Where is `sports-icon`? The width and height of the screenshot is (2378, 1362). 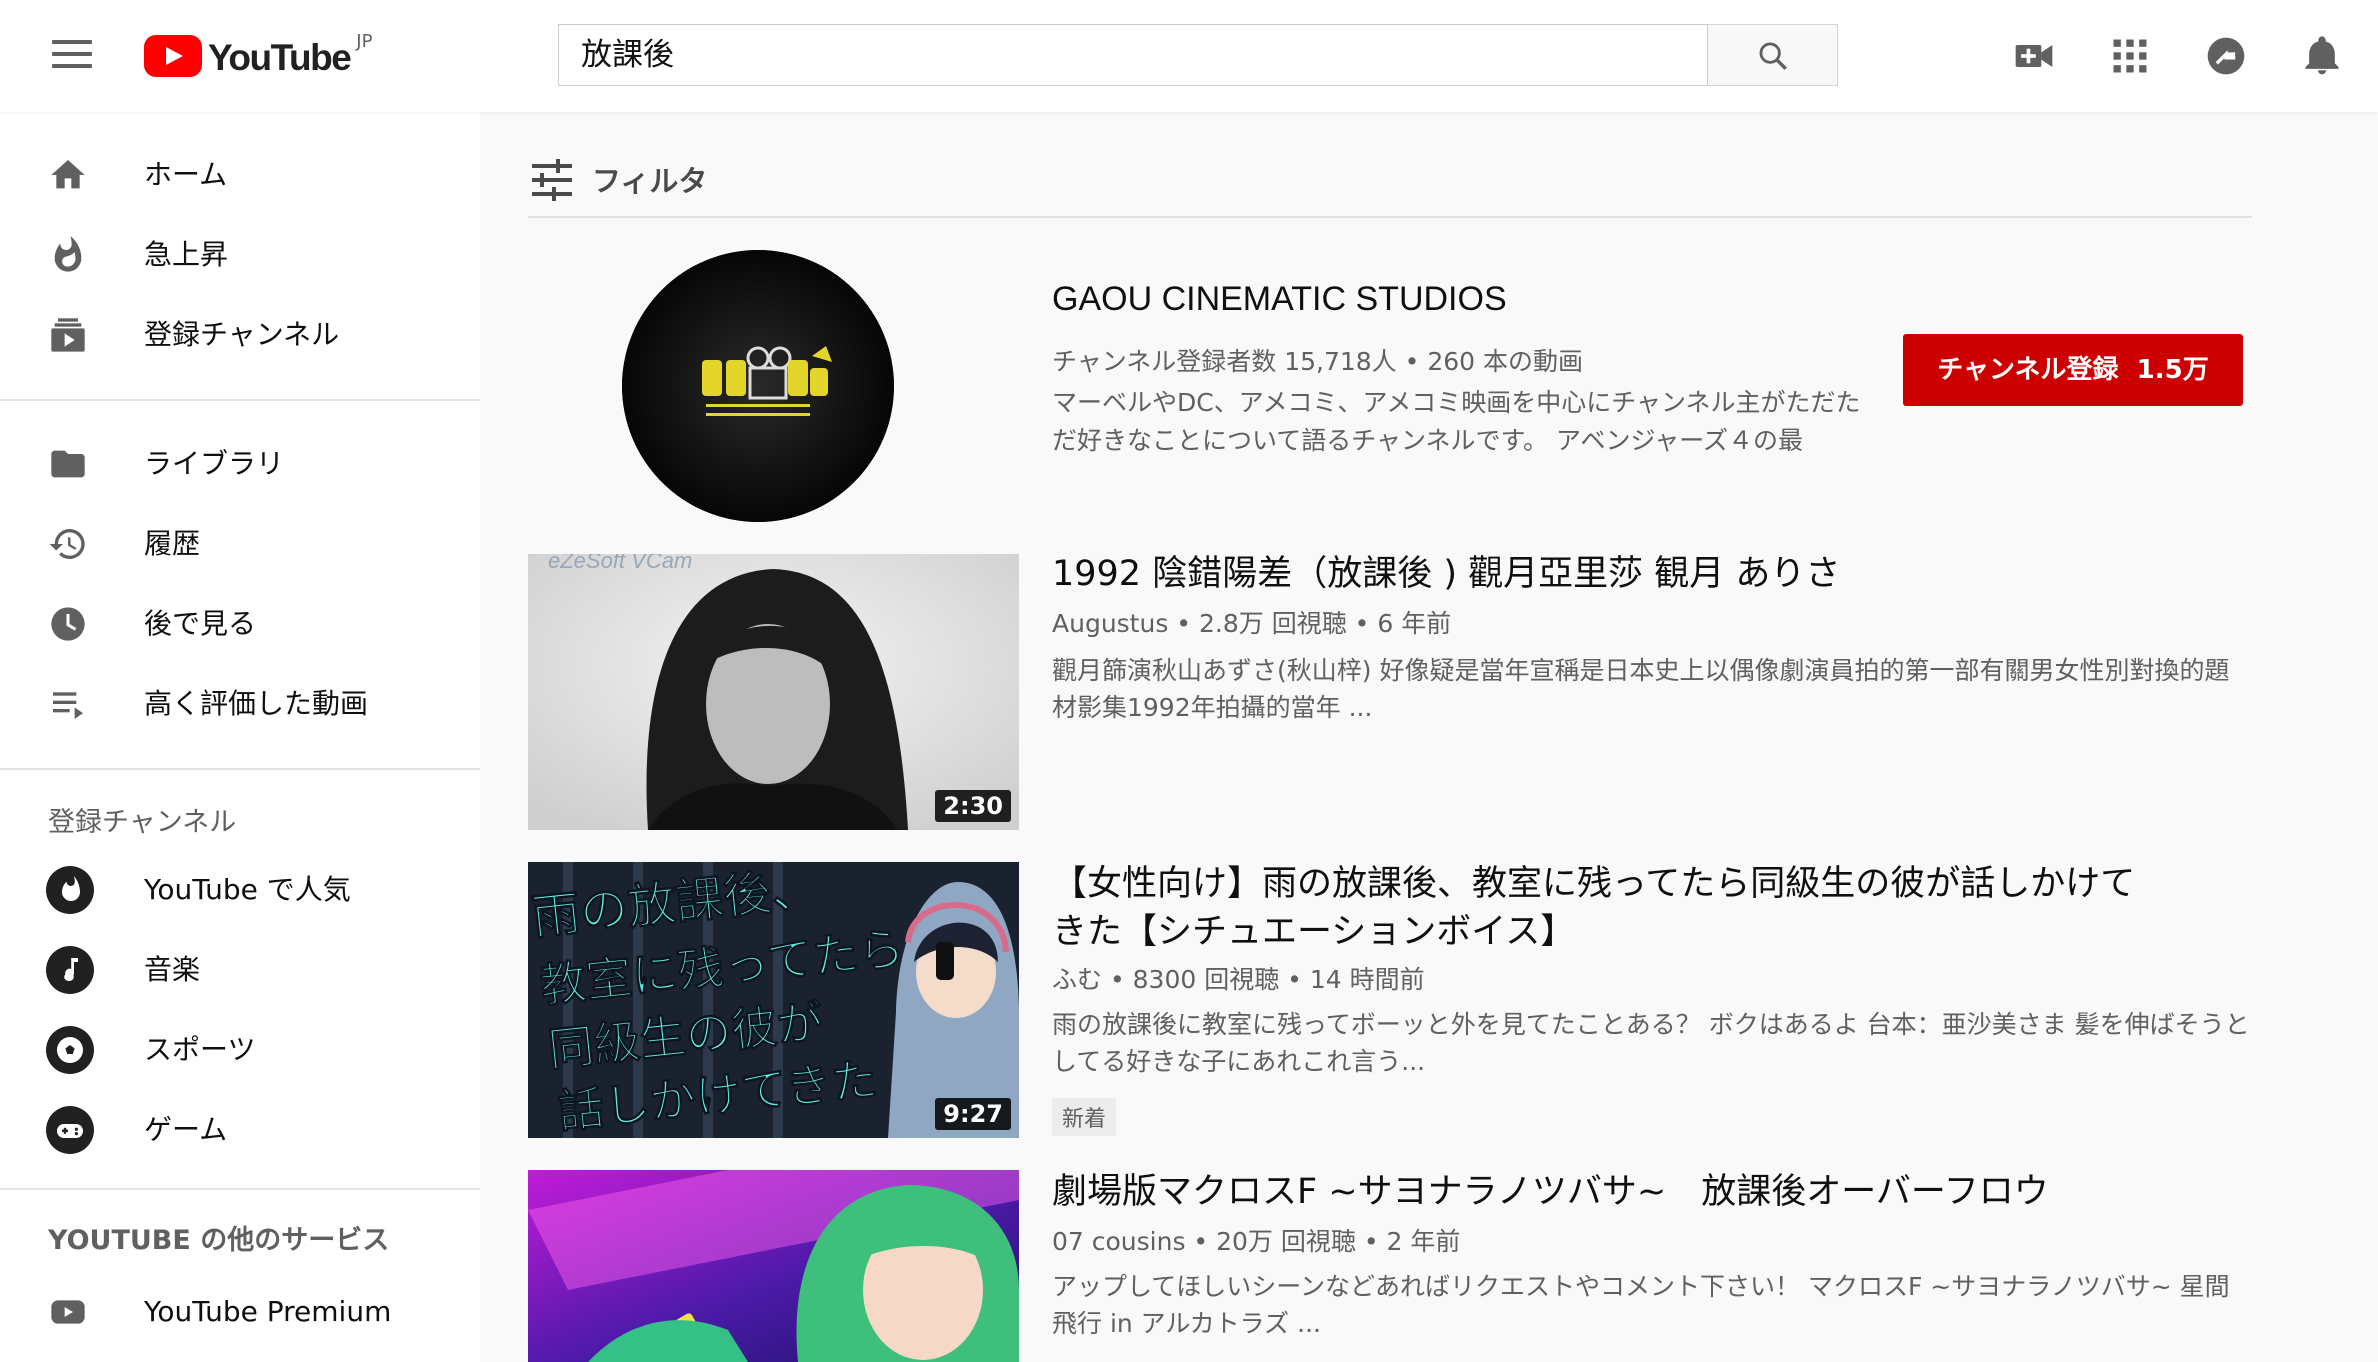
sports-icon is located at coordinates (70, 1050).